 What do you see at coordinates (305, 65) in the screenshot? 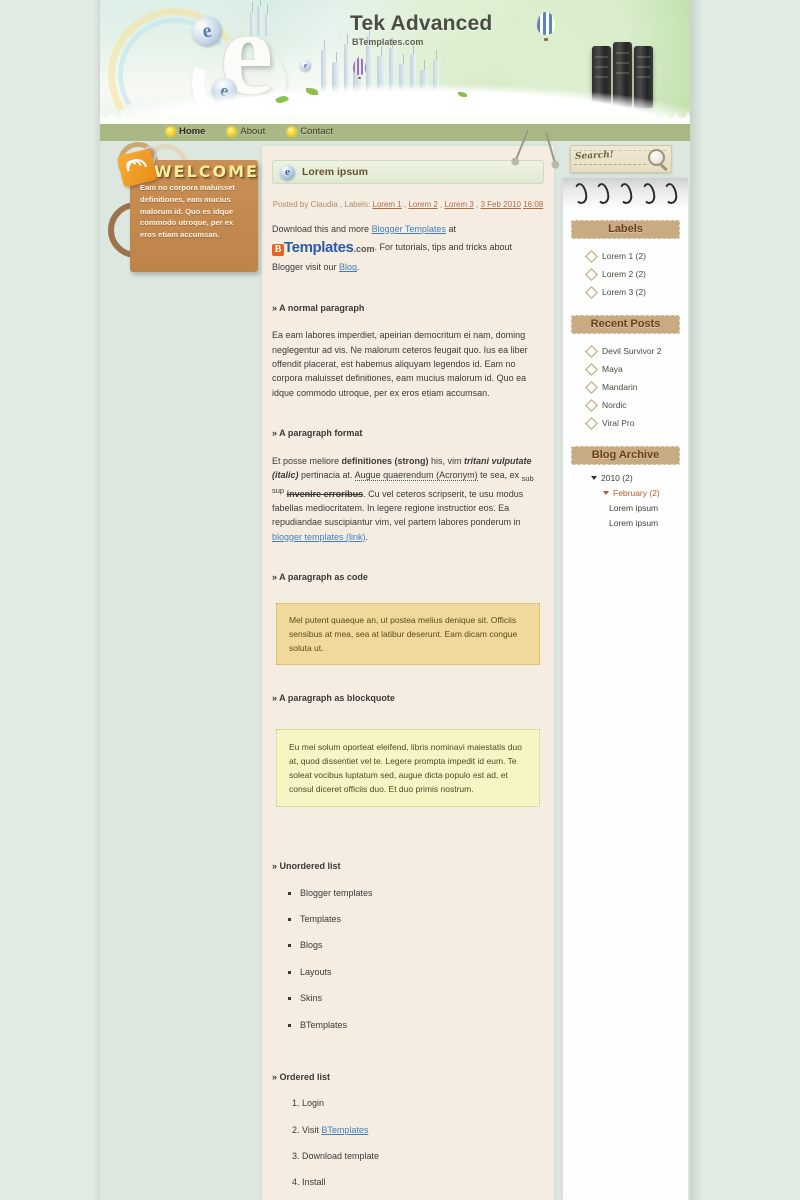
I see `e-chip-icon: e` at bounding box center [305, 65].